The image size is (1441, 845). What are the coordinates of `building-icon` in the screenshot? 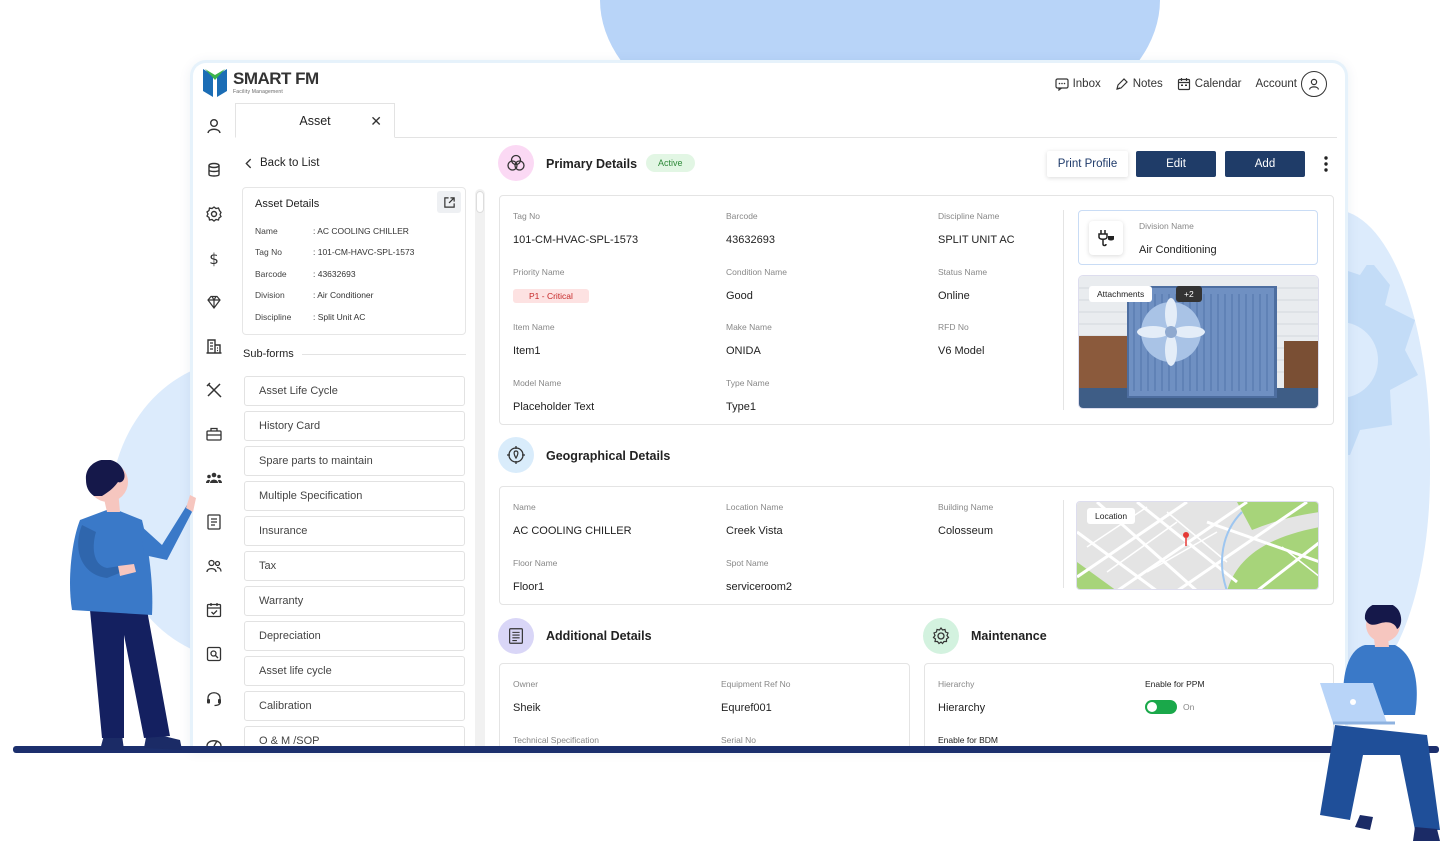 It's located at (214, 346).